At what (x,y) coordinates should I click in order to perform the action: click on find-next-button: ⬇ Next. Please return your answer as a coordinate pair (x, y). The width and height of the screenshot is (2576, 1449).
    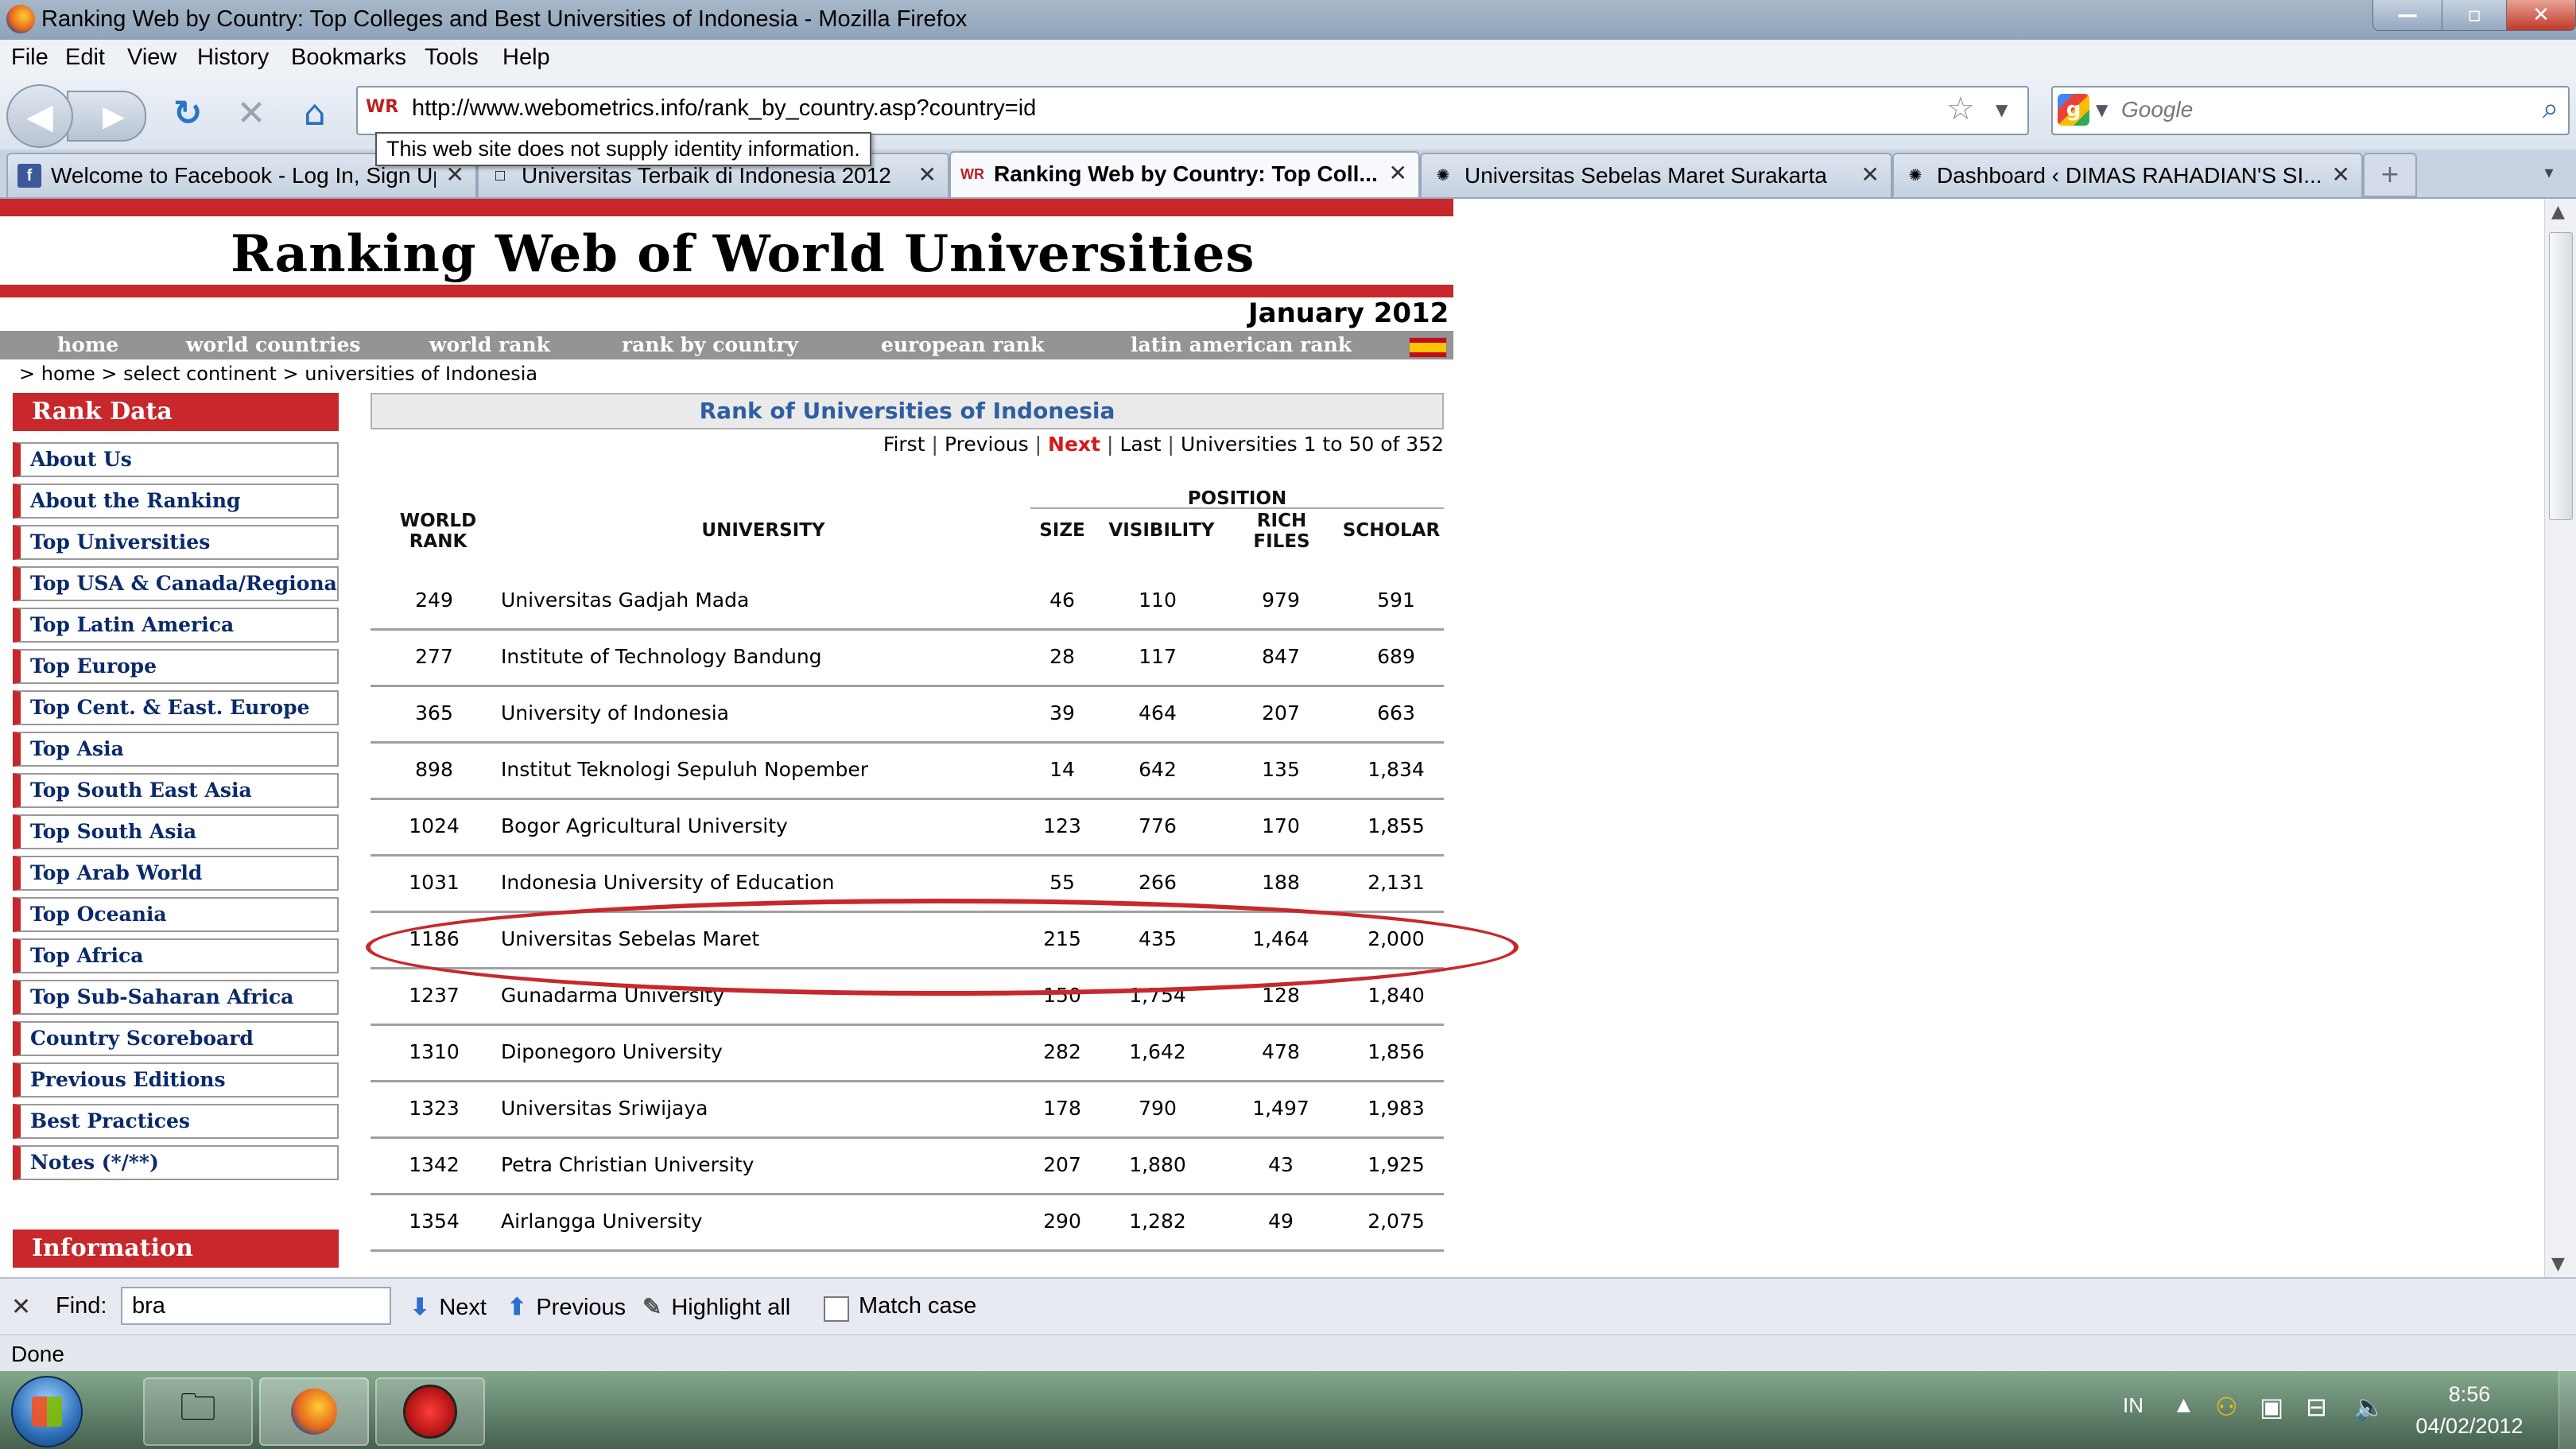
    Looking at the image, I should click on (448, 1307).